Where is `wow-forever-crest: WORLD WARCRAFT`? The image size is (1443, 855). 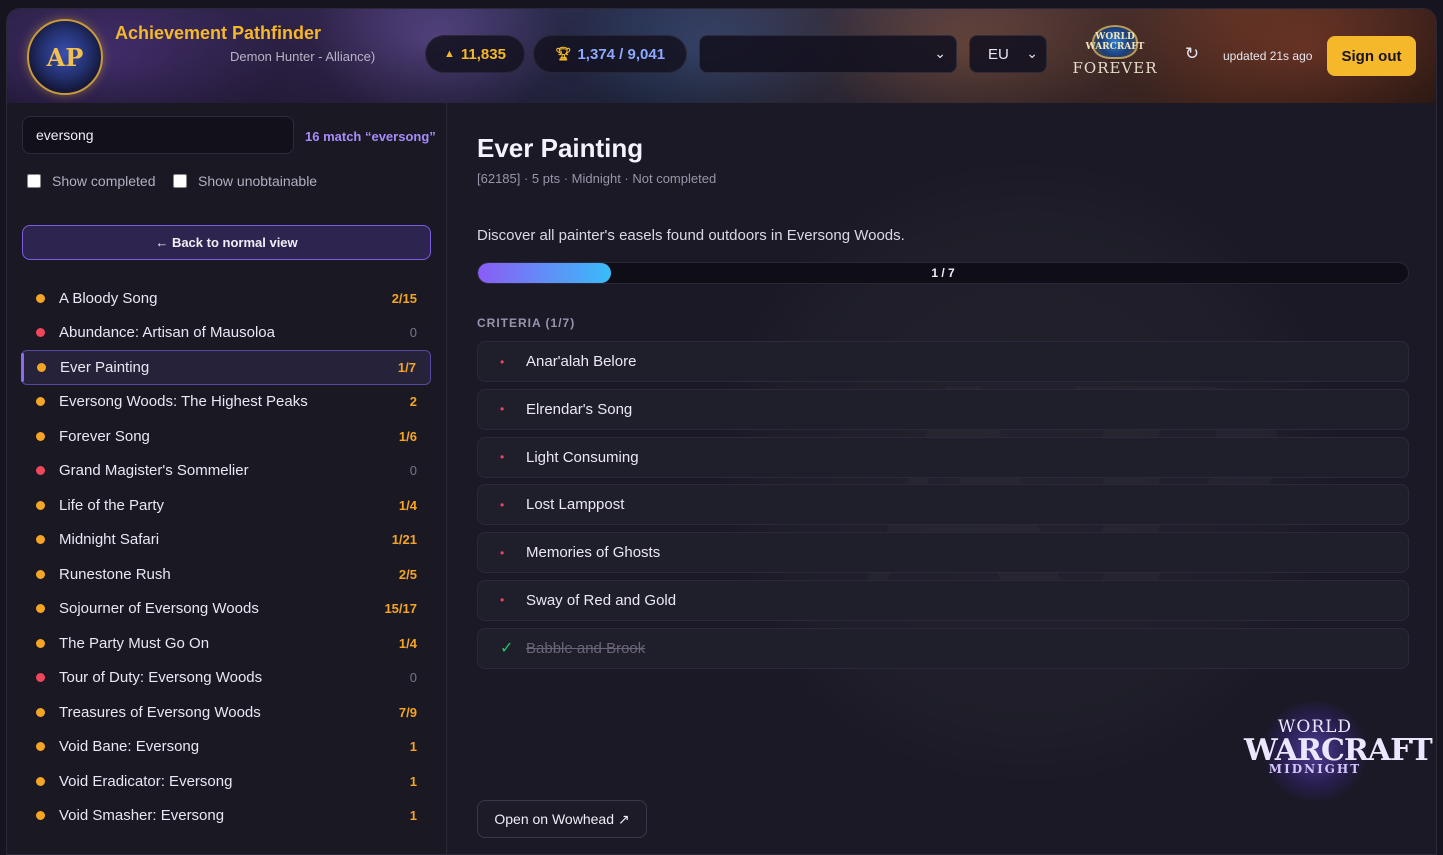 wow-forever-crest: WORLD WARCRAFT is located at coordinates (1115, 42).